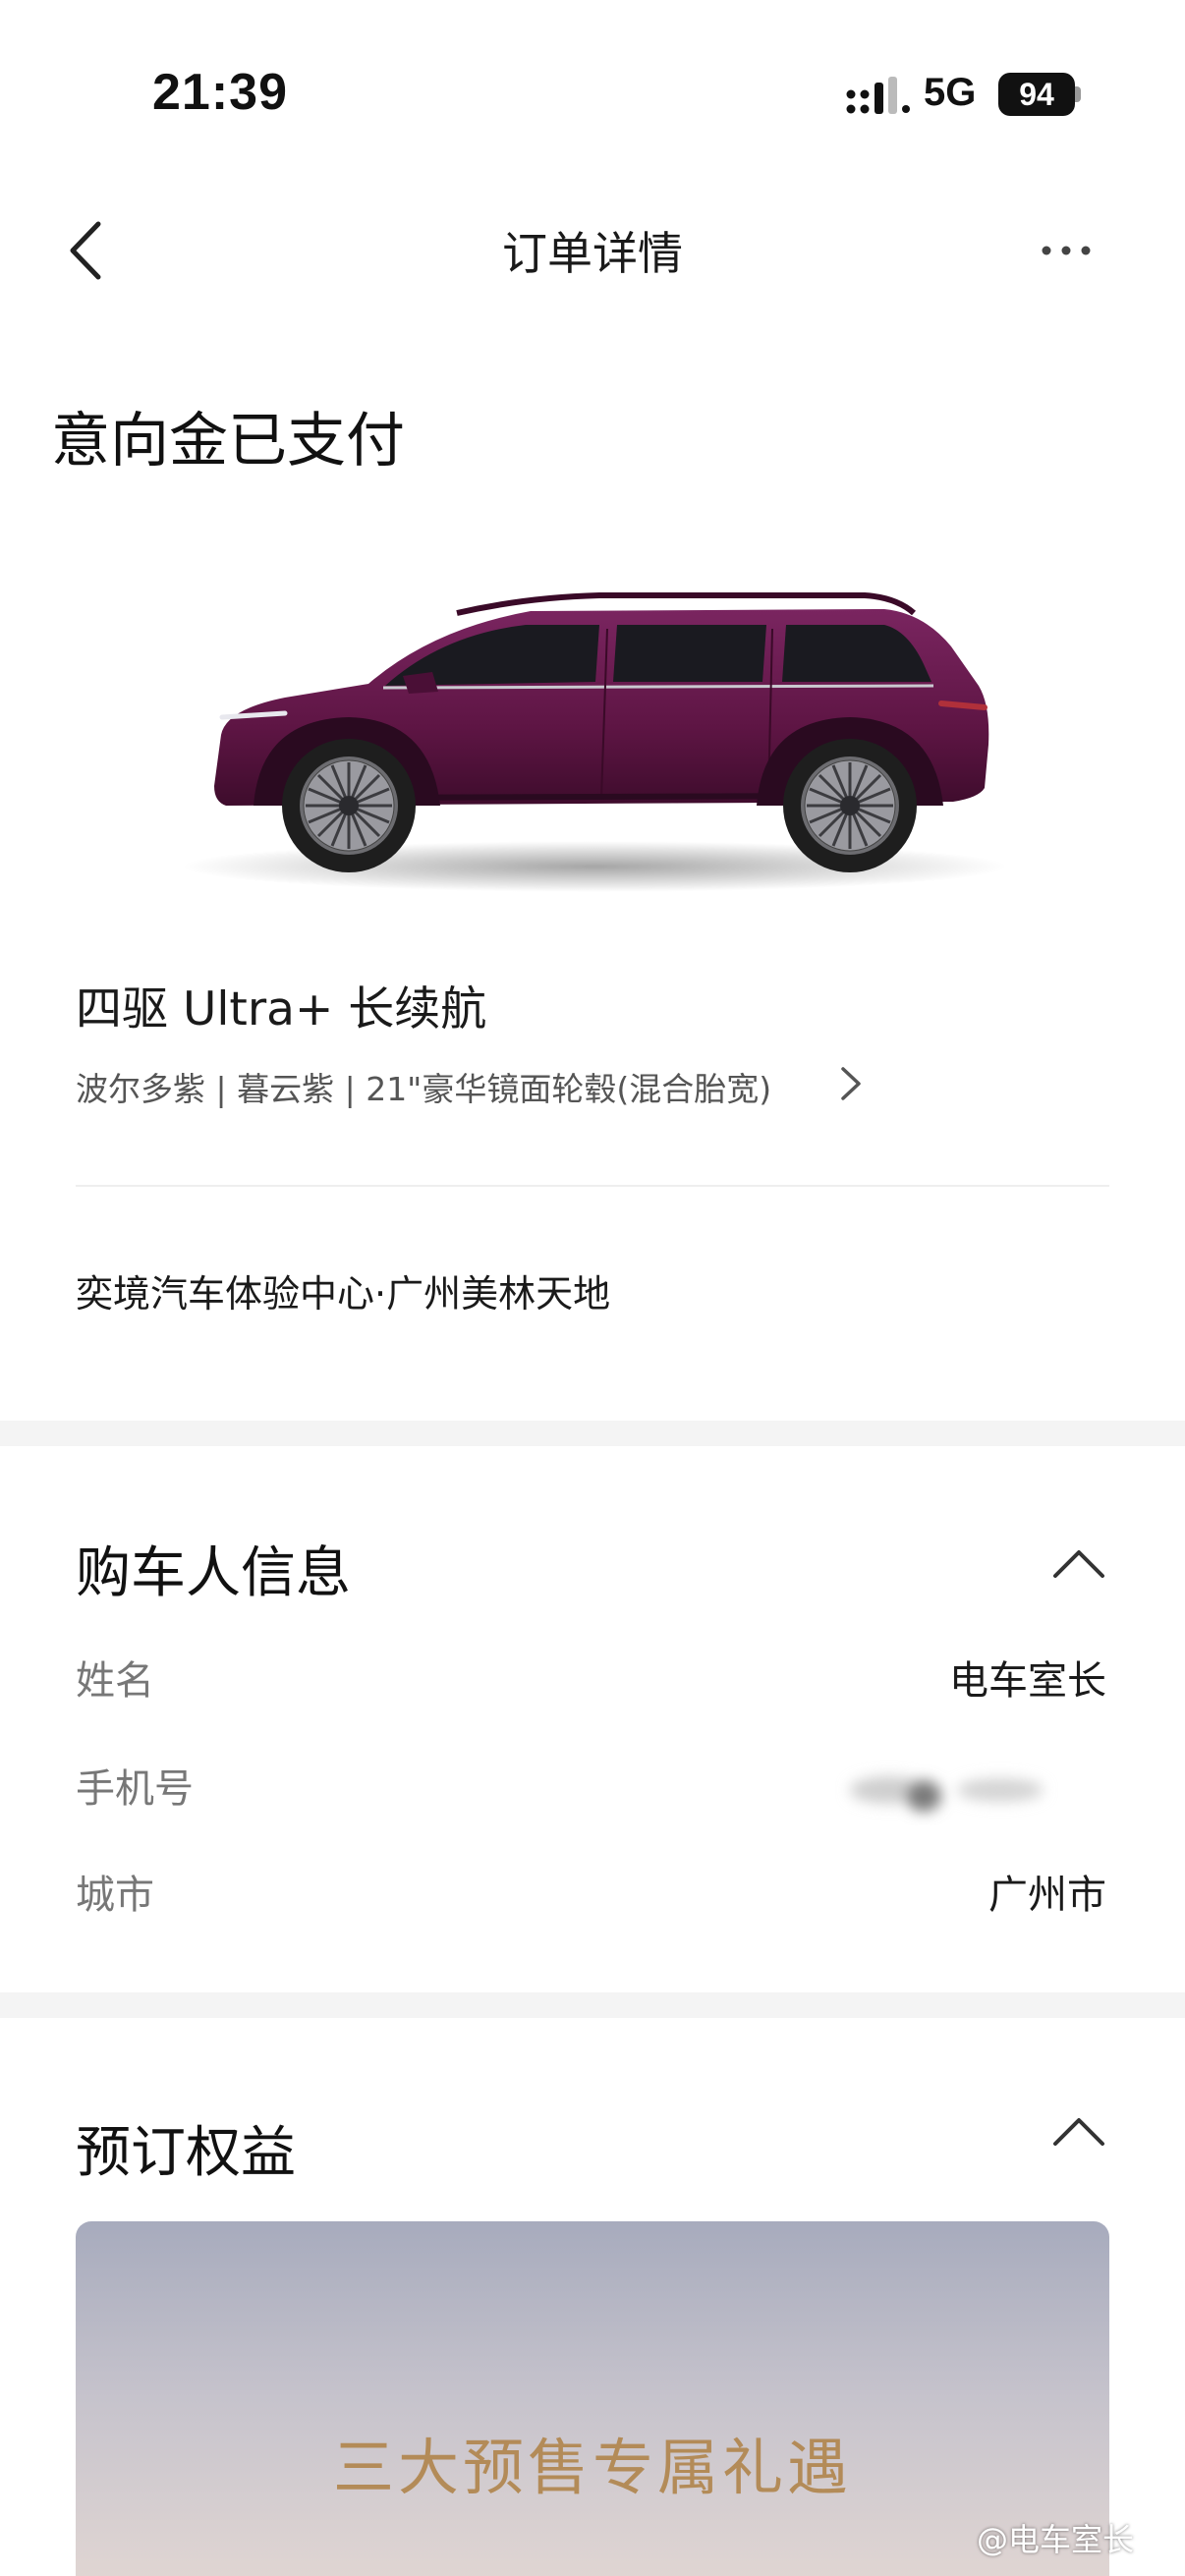 This screenshot has width=1185, height=2576. I want to click on front-wheel, so click(349, 805).